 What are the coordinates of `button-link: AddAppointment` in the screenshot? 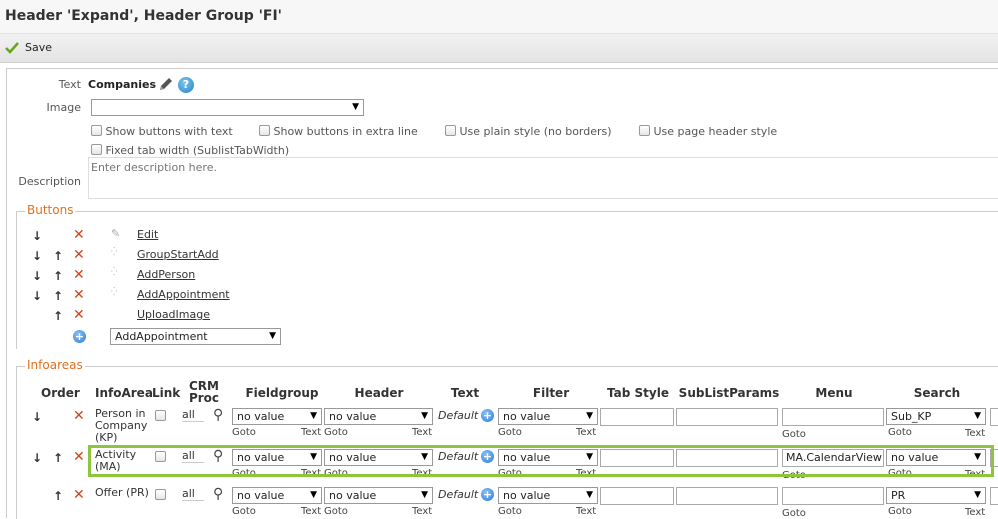 It's located at (183, 294).